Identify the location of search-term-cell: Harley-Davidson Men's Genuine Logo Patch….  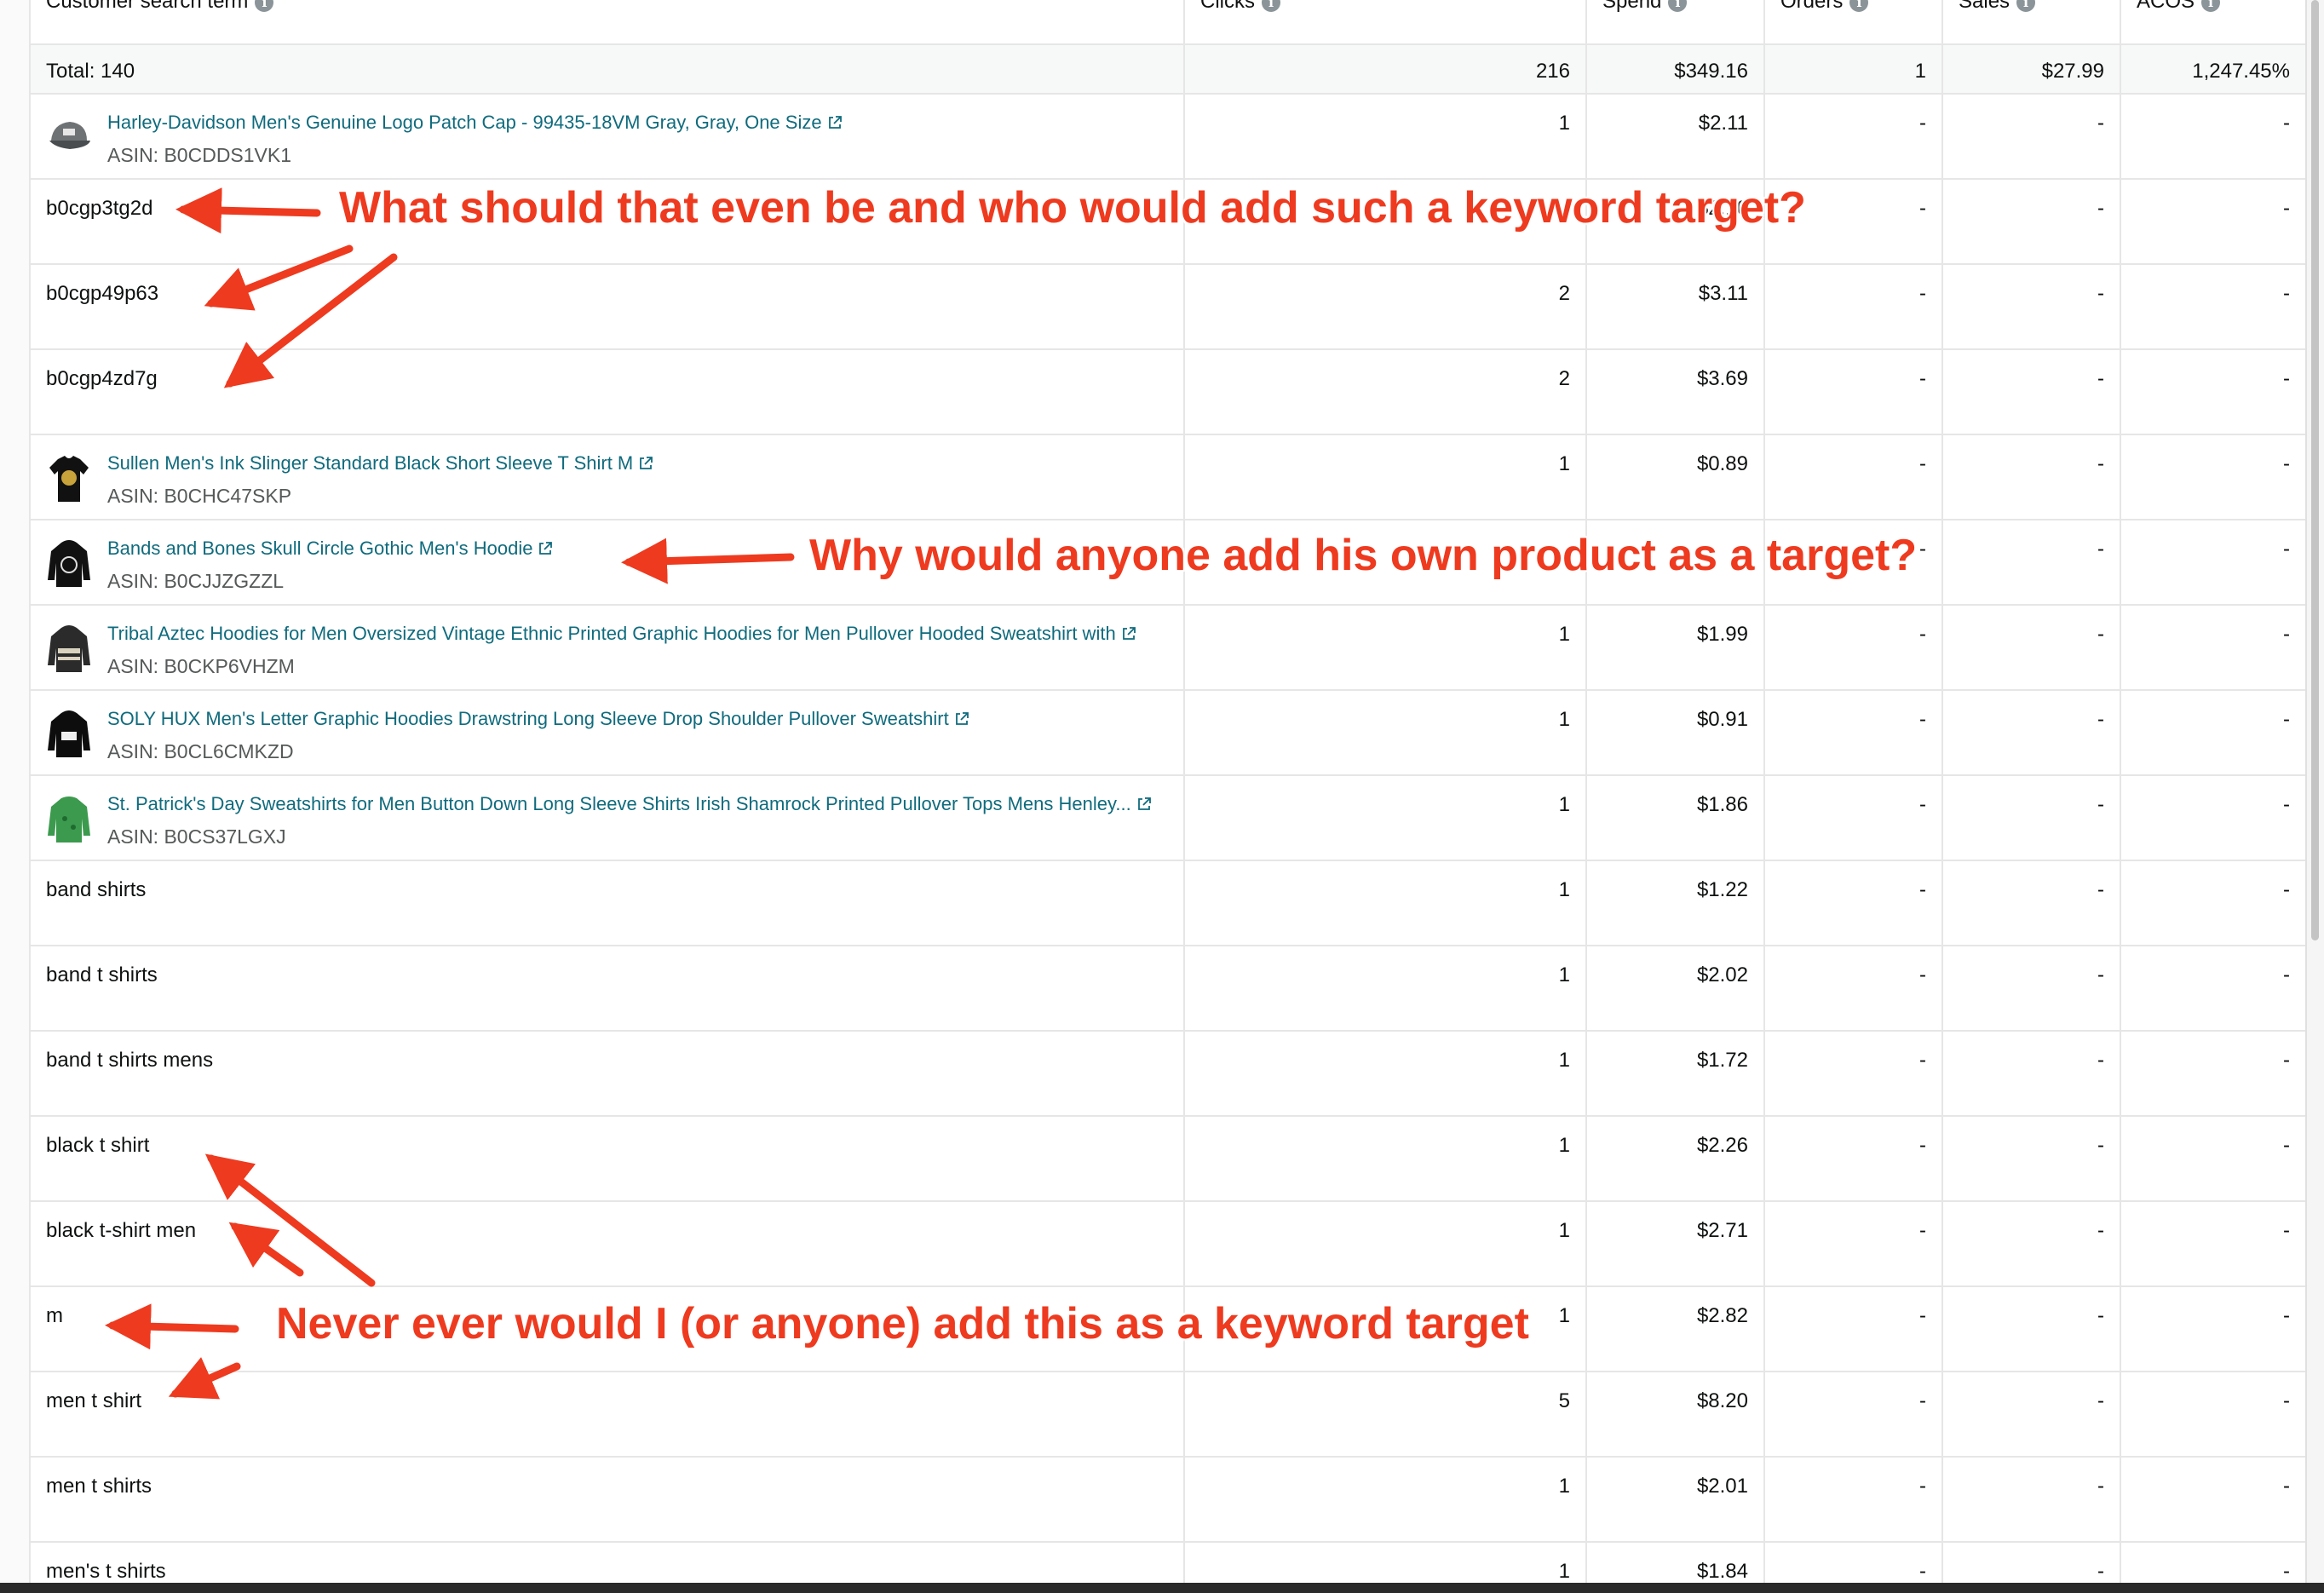
(608, 137).